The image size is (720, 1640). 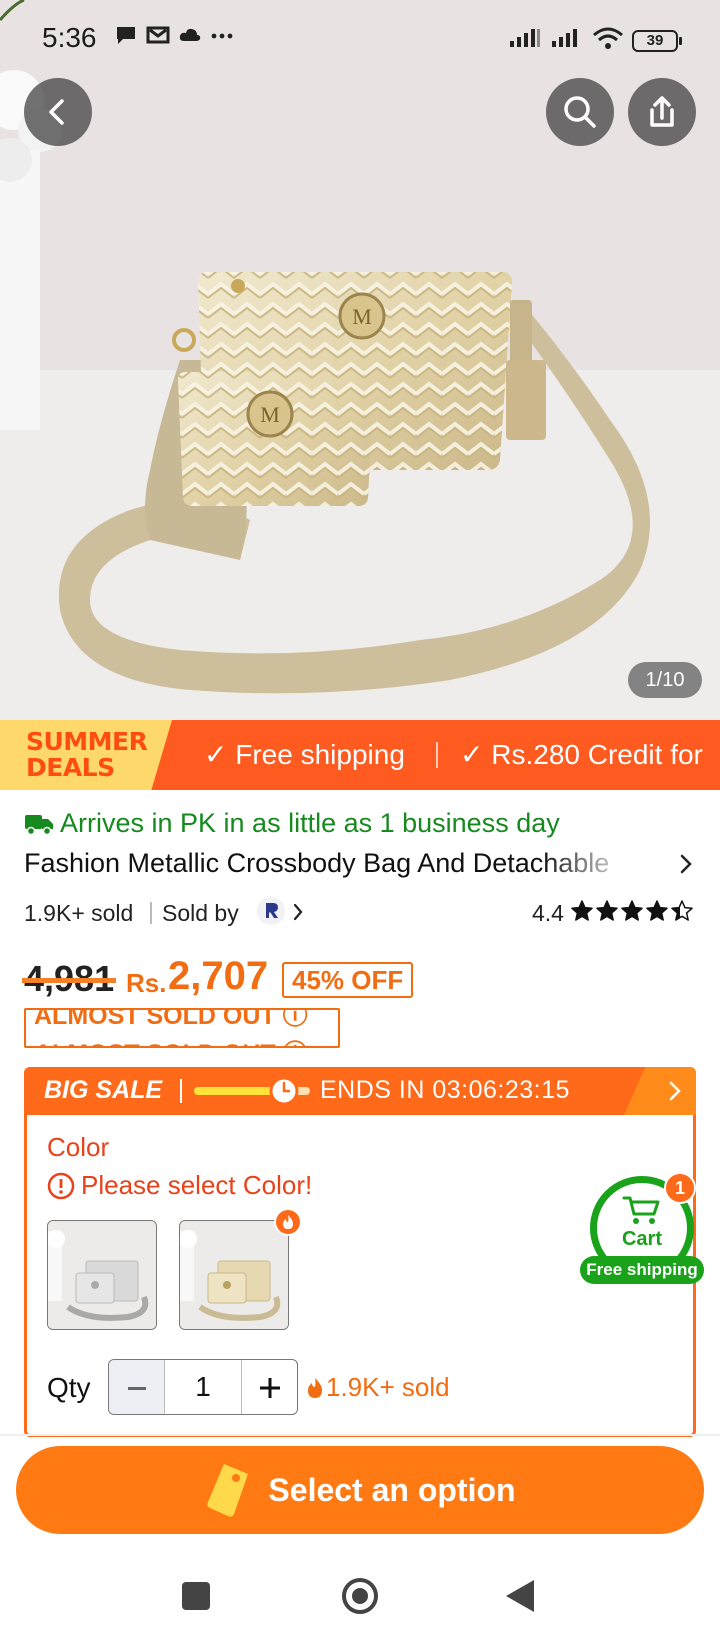 I want to click on cart-count-badge: 1, so click(x=680, y=1188).